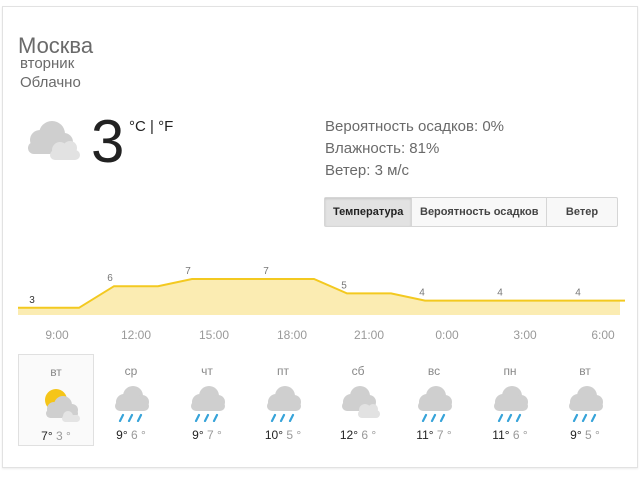 The height and width of the screenshot is (478, 643). What do you see at coordinates (525, 335) in the screenshot?
I see `time-tick-label: 3:00` at bounding box center [525, 335].